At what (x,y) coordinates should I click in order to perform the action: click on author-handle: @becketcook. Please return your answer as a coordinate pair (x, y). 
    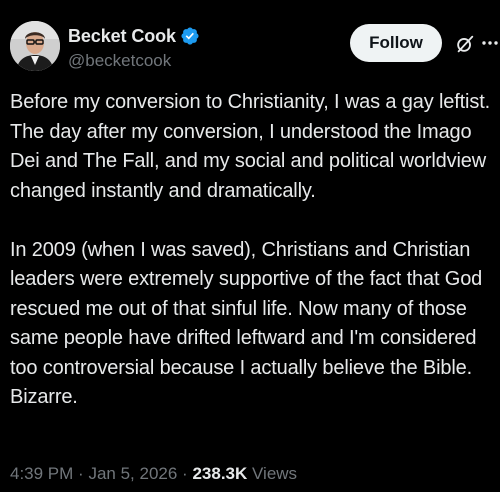
    Looking at the image, I should click on (134, 61).